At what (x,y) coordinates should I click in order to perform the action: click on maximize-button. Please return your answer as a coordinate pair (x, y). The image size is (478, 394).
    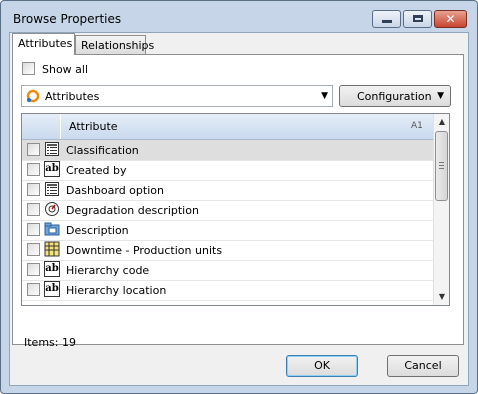
    Looking at the image, I should click on (417, 19).